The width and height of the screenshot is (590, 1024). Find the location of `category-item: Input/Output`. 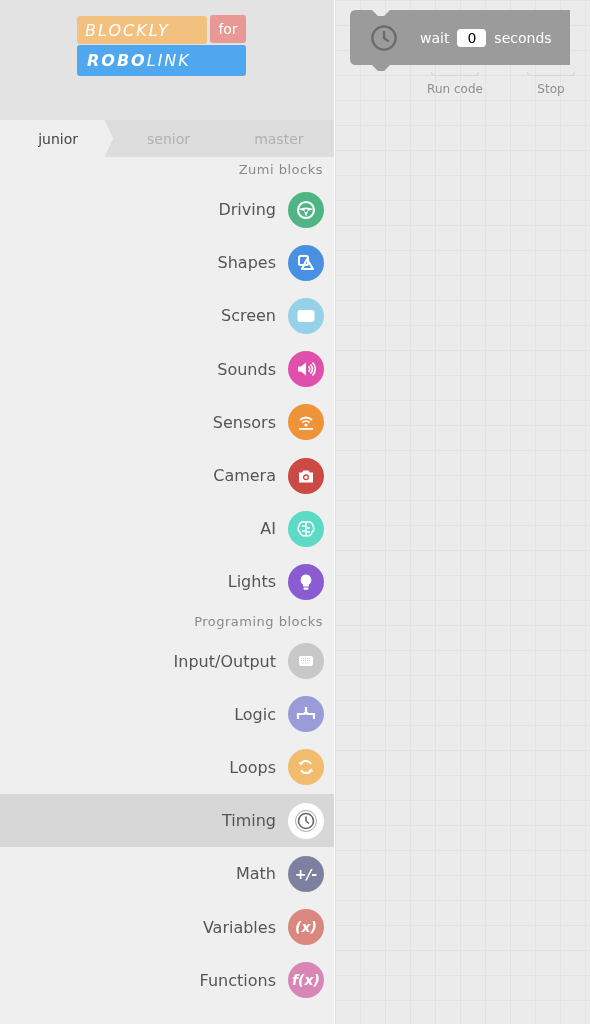

category-item: Input/Output is located at coordinates (167, 661).